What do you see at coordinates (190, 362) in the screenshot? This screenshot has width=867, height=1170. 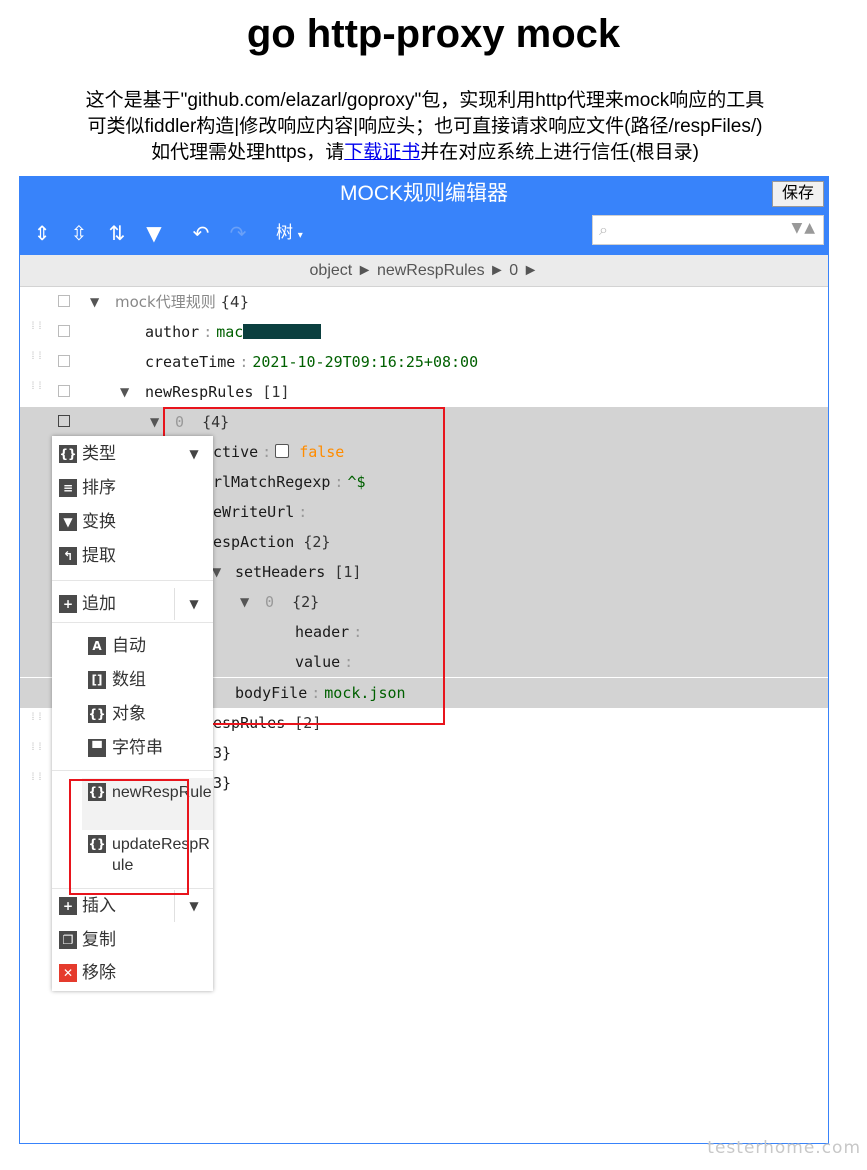 I see `createTime-key: createTime` at bounding box center [190, 362].